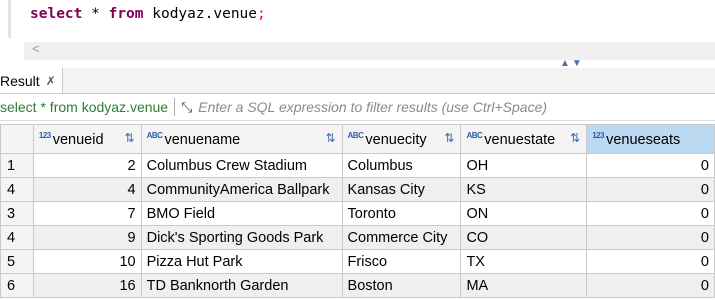 This screenshot has height=300, width=715. I want to click on row-number: 1, so click(17, 165).